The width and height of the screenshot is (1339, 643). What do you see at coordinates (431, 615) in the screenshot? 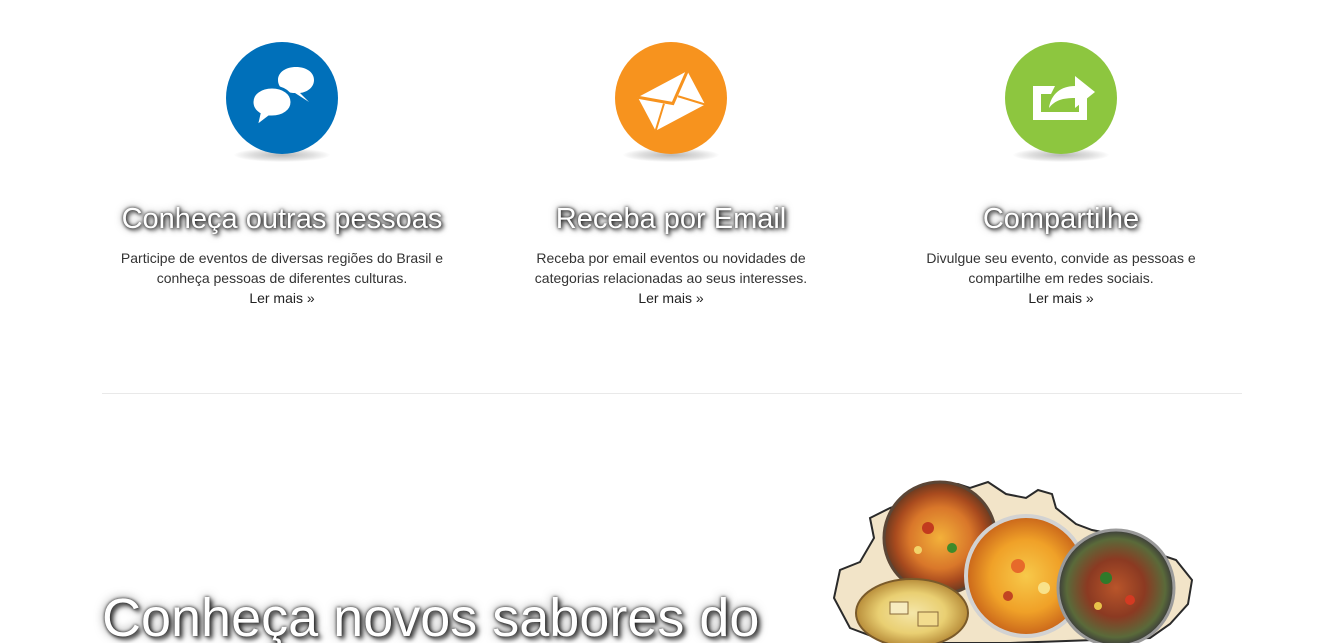
I see `hero-title: Conheça novos sabores do` at bounding box center [431, 615].